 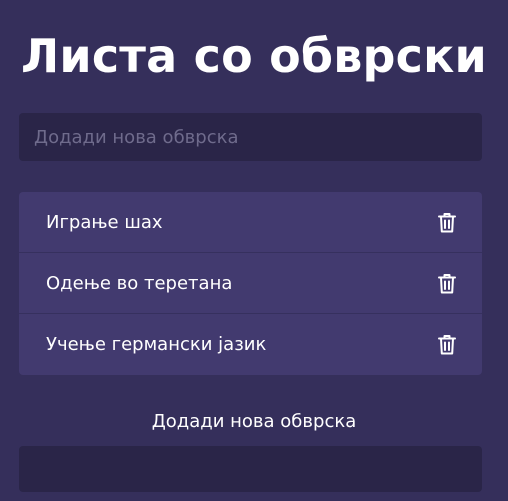 What do you see at coordinates (250, 137) in the screenshot?
I see `search-input` at bounding box center [250, 137].